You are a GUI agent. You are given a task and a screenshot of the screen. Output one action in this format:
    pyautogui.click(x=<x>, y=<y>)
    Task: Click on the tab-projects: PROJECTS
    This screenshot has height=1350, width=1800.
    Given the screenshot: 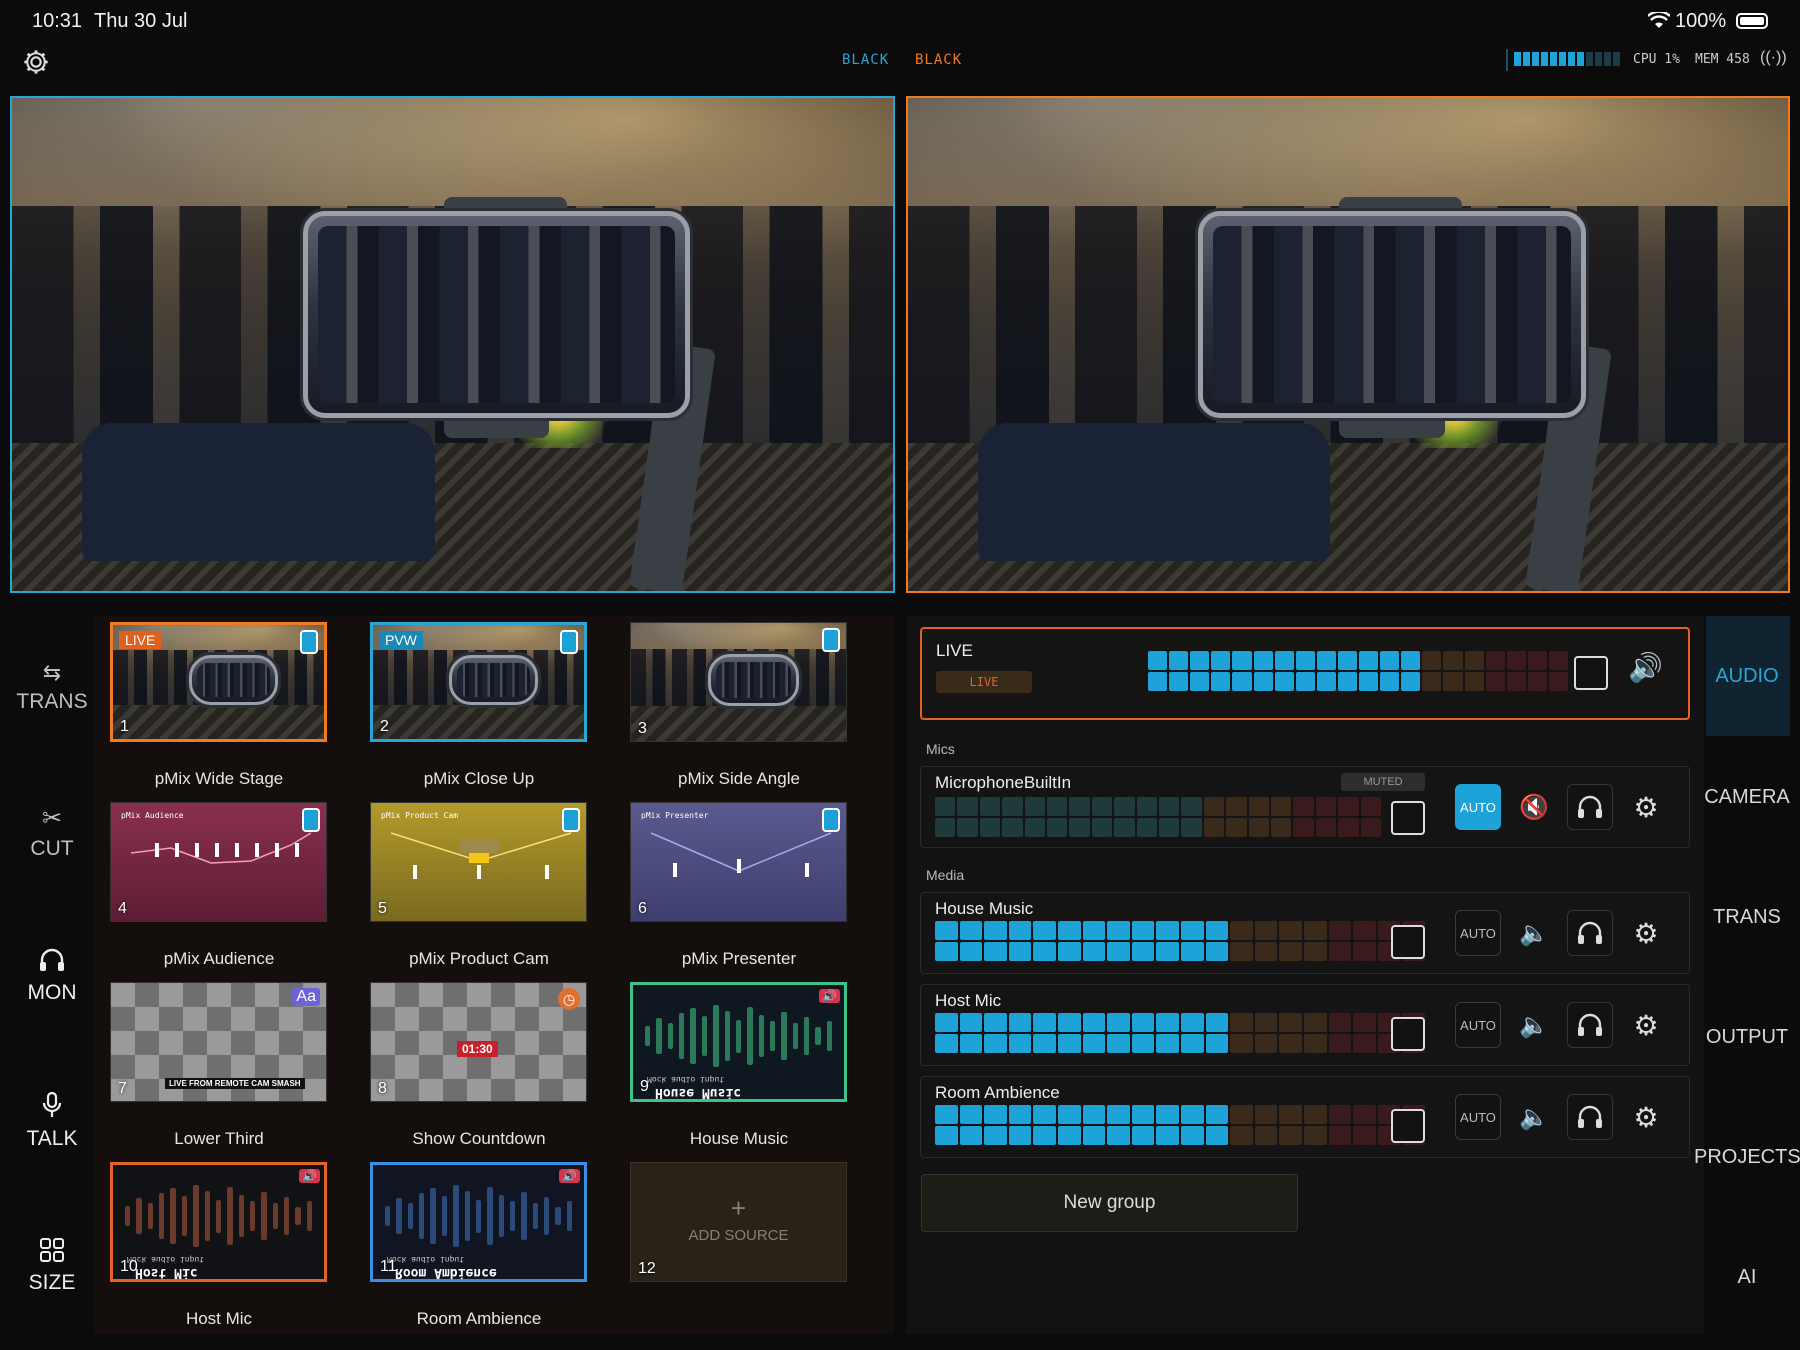 What is the action you would take?
    pyautogui.click(x=1747, y=1157)
    